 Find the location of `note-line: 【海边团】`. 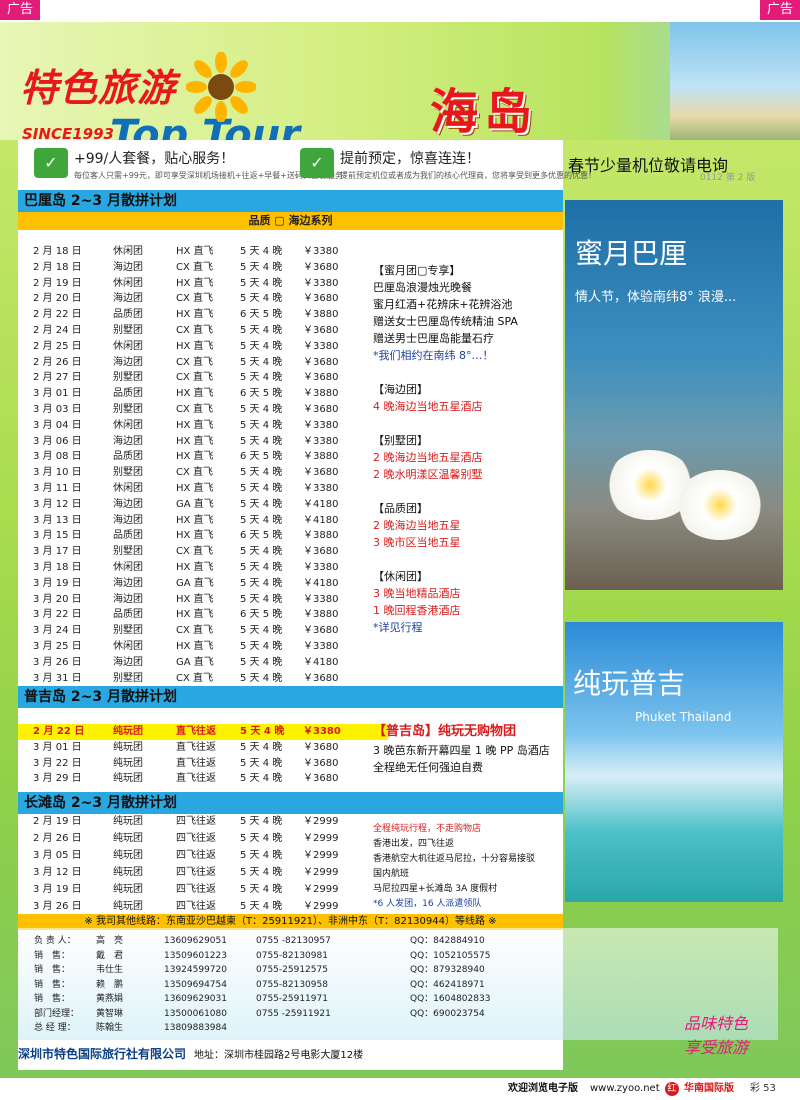

note-line: 【海边团】 is located at coordinates (400, 389).